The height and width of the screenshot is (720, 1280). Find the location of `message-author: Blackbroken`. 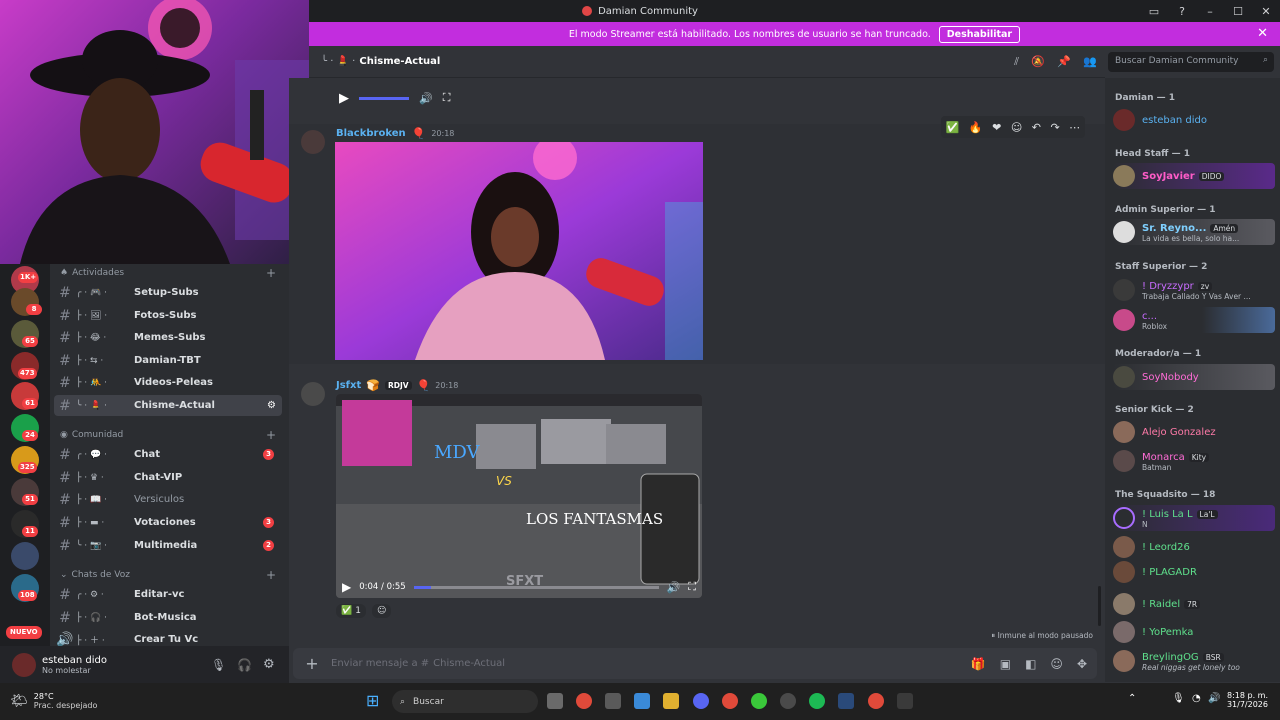

message-author: Blackbroken is located at coordinates (371, 133).